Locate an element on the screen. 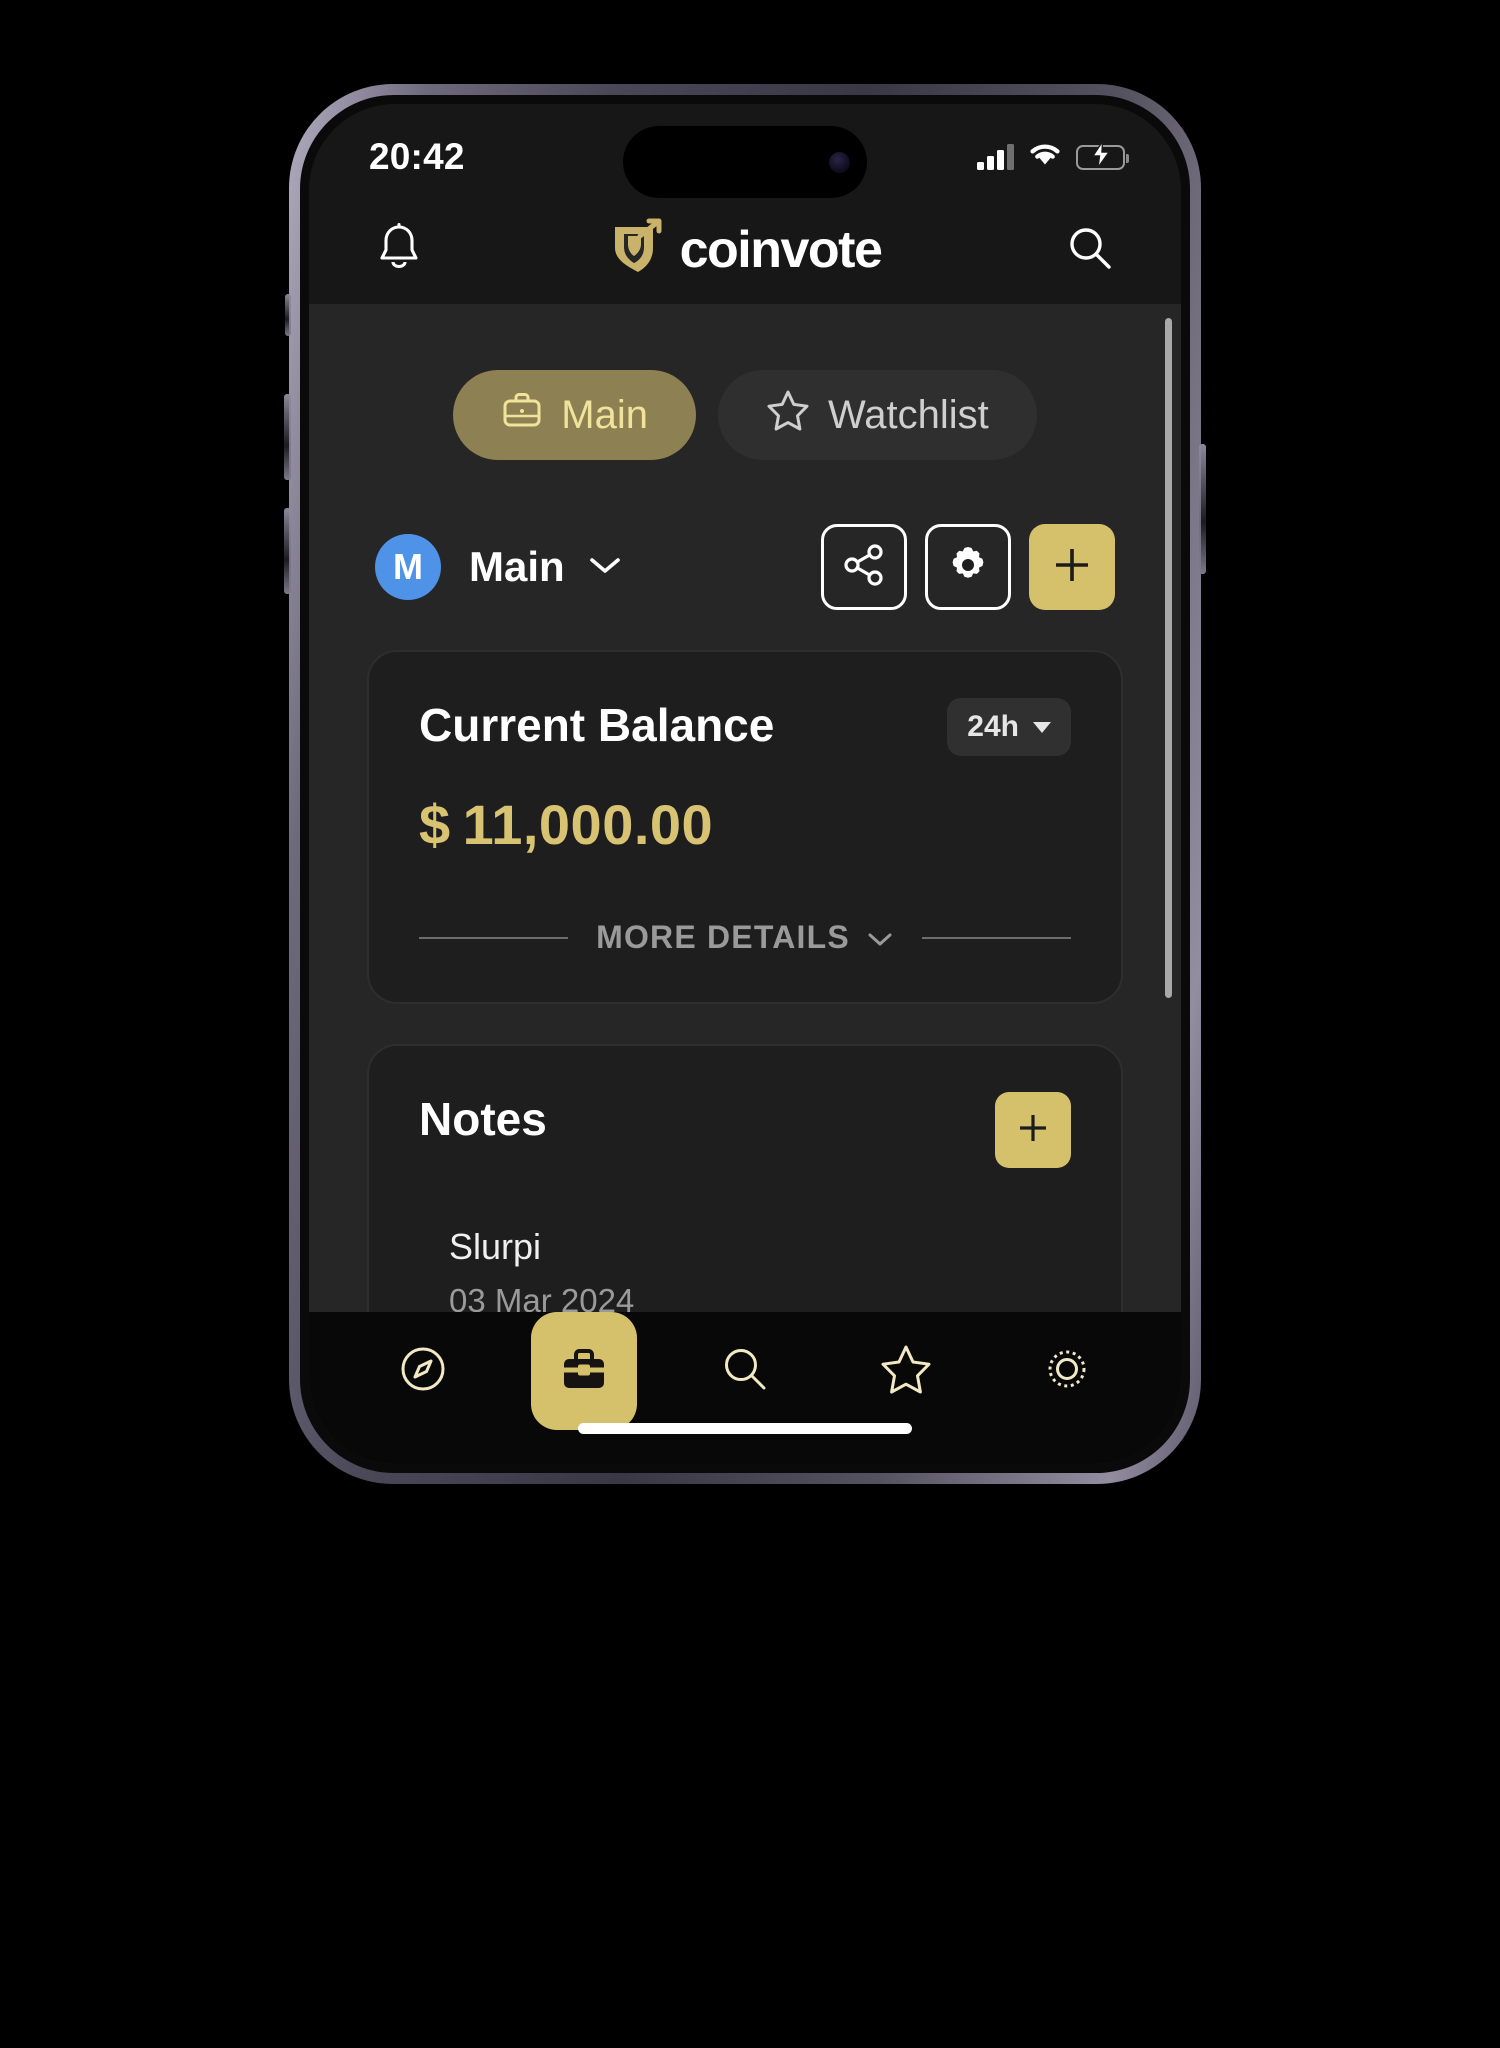 The width and height of the screenshot is (1500, 2048). balance-title: Current Balance is located at coordinates (597, 725).